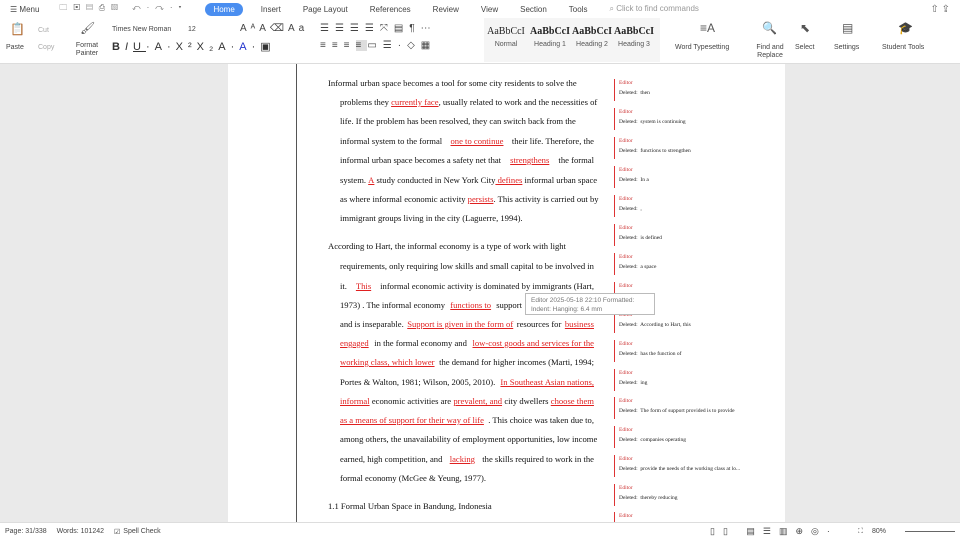 This screenshot has width=960, height=540. What do you see at coordinates (80, 531) in the screenshot?
I see `word-count: Words: 101242` at bounding box center [80, 531].